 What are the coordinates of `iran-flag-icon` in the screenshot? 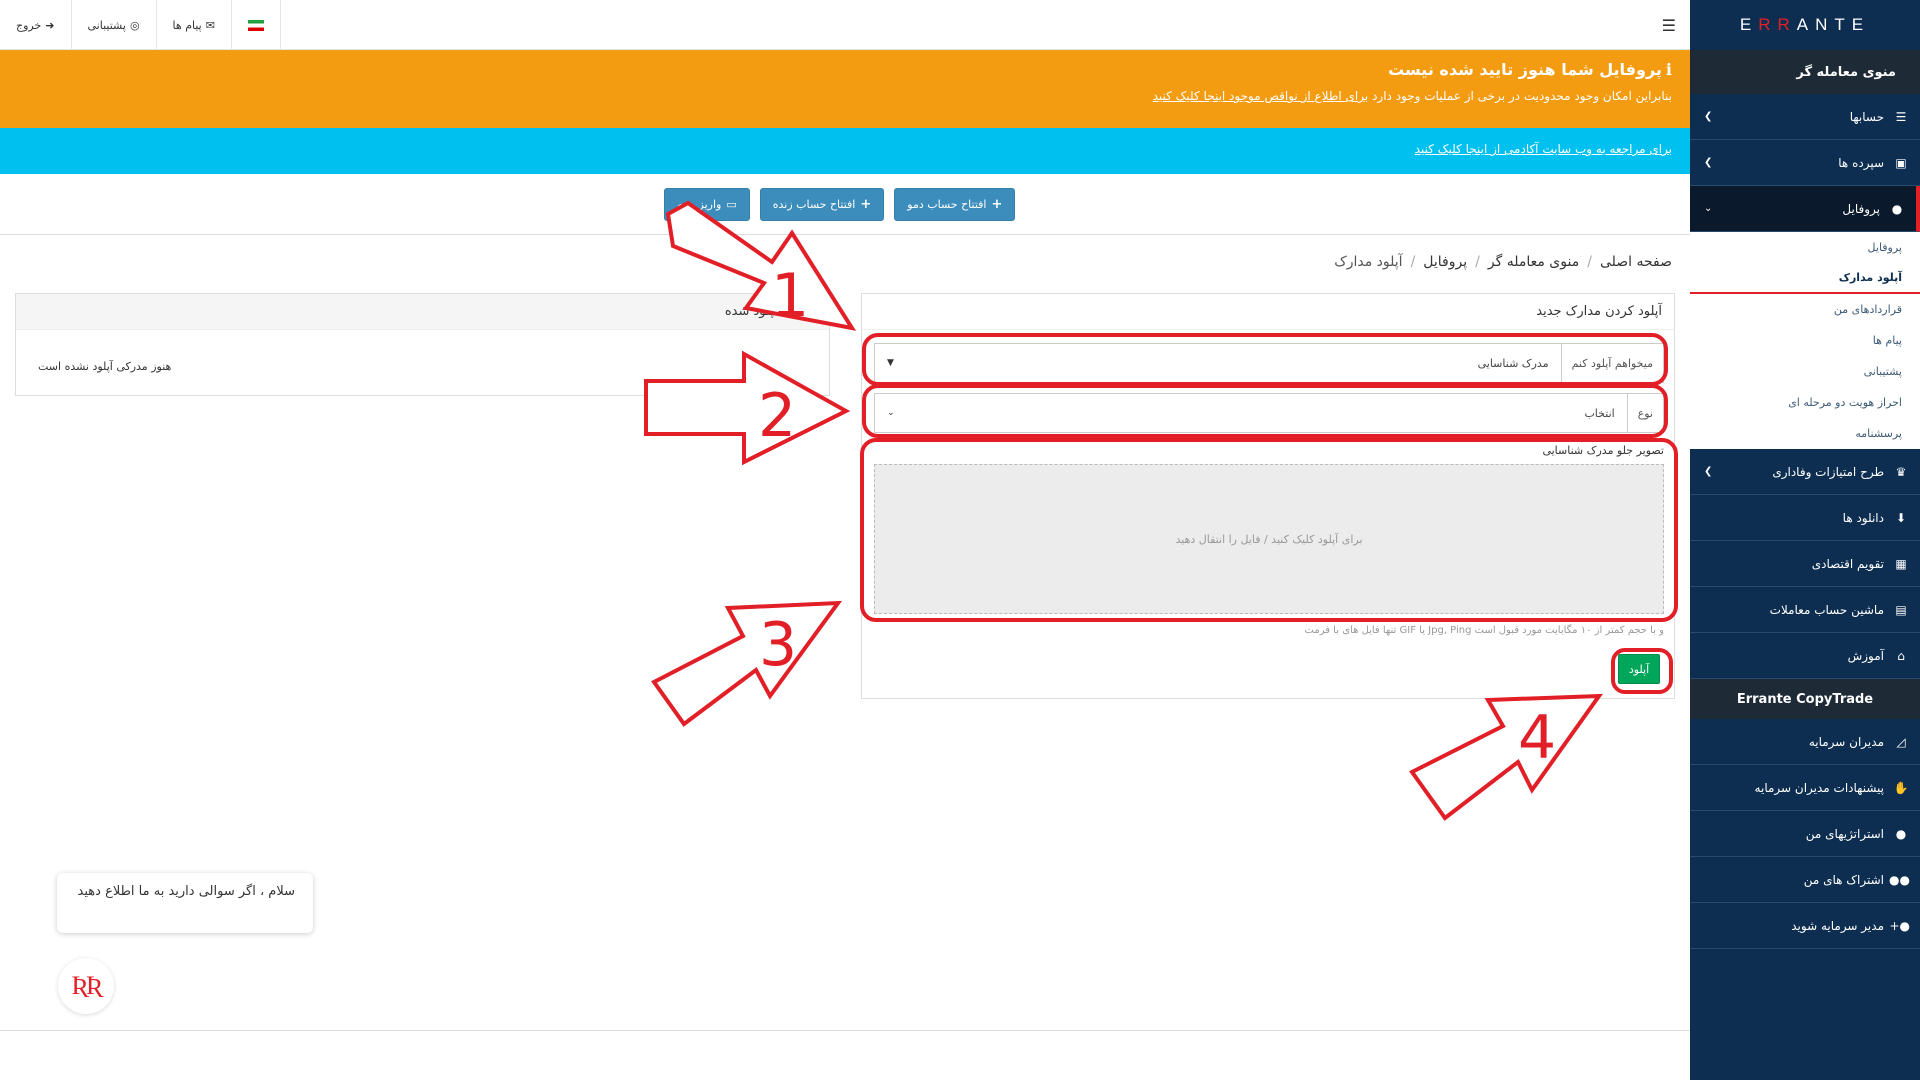 It's located at (255, 25).